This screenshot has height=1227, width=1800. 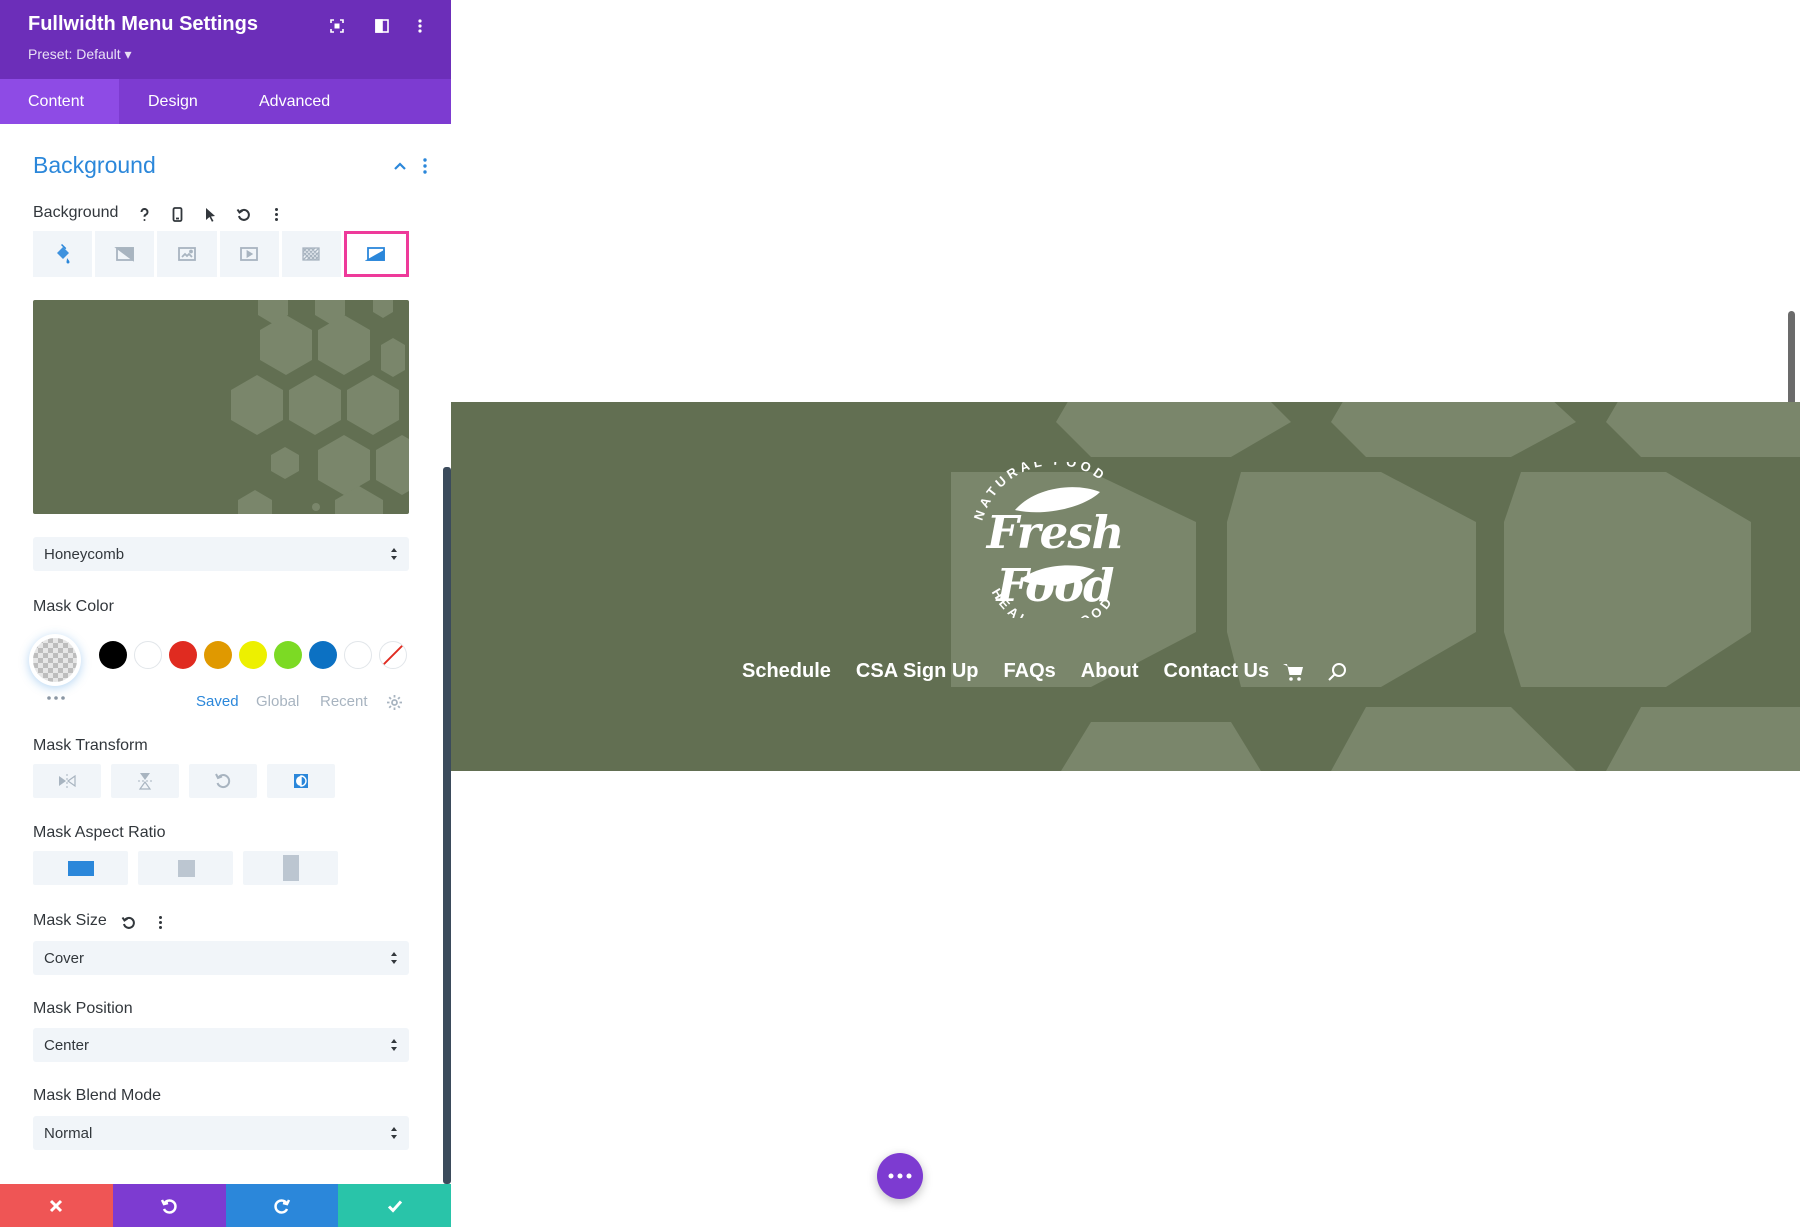 What do you see at coordinates (311, 254) in the screenshot?
I see `bg-pattern-tab` at bounding box center [311, 254].